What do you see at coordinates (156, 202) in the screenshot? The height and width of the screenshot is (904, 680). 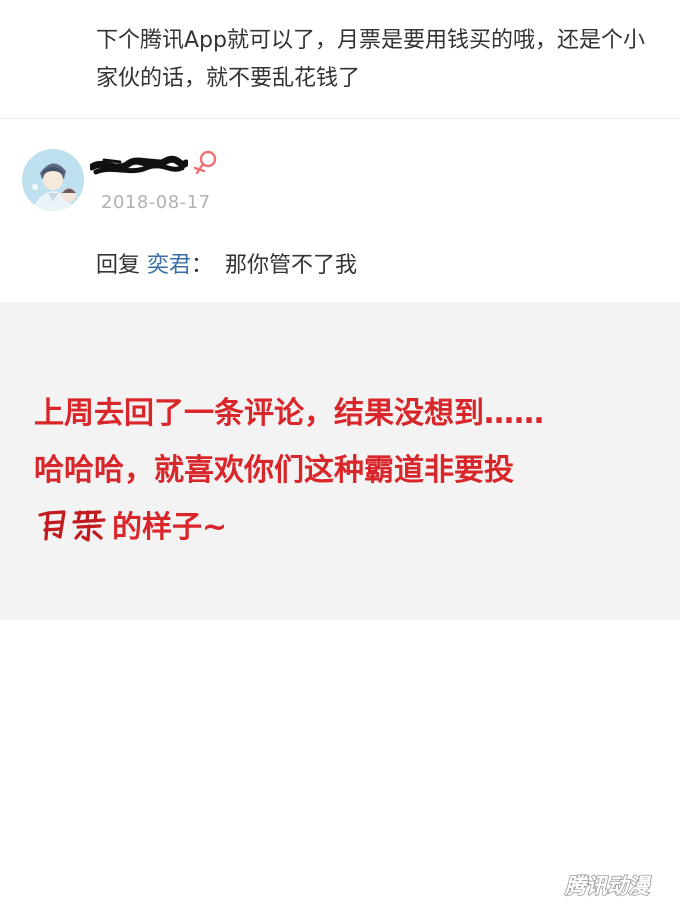 I see `comment-date: 2018-08-17` at bounding box center [156, 202].